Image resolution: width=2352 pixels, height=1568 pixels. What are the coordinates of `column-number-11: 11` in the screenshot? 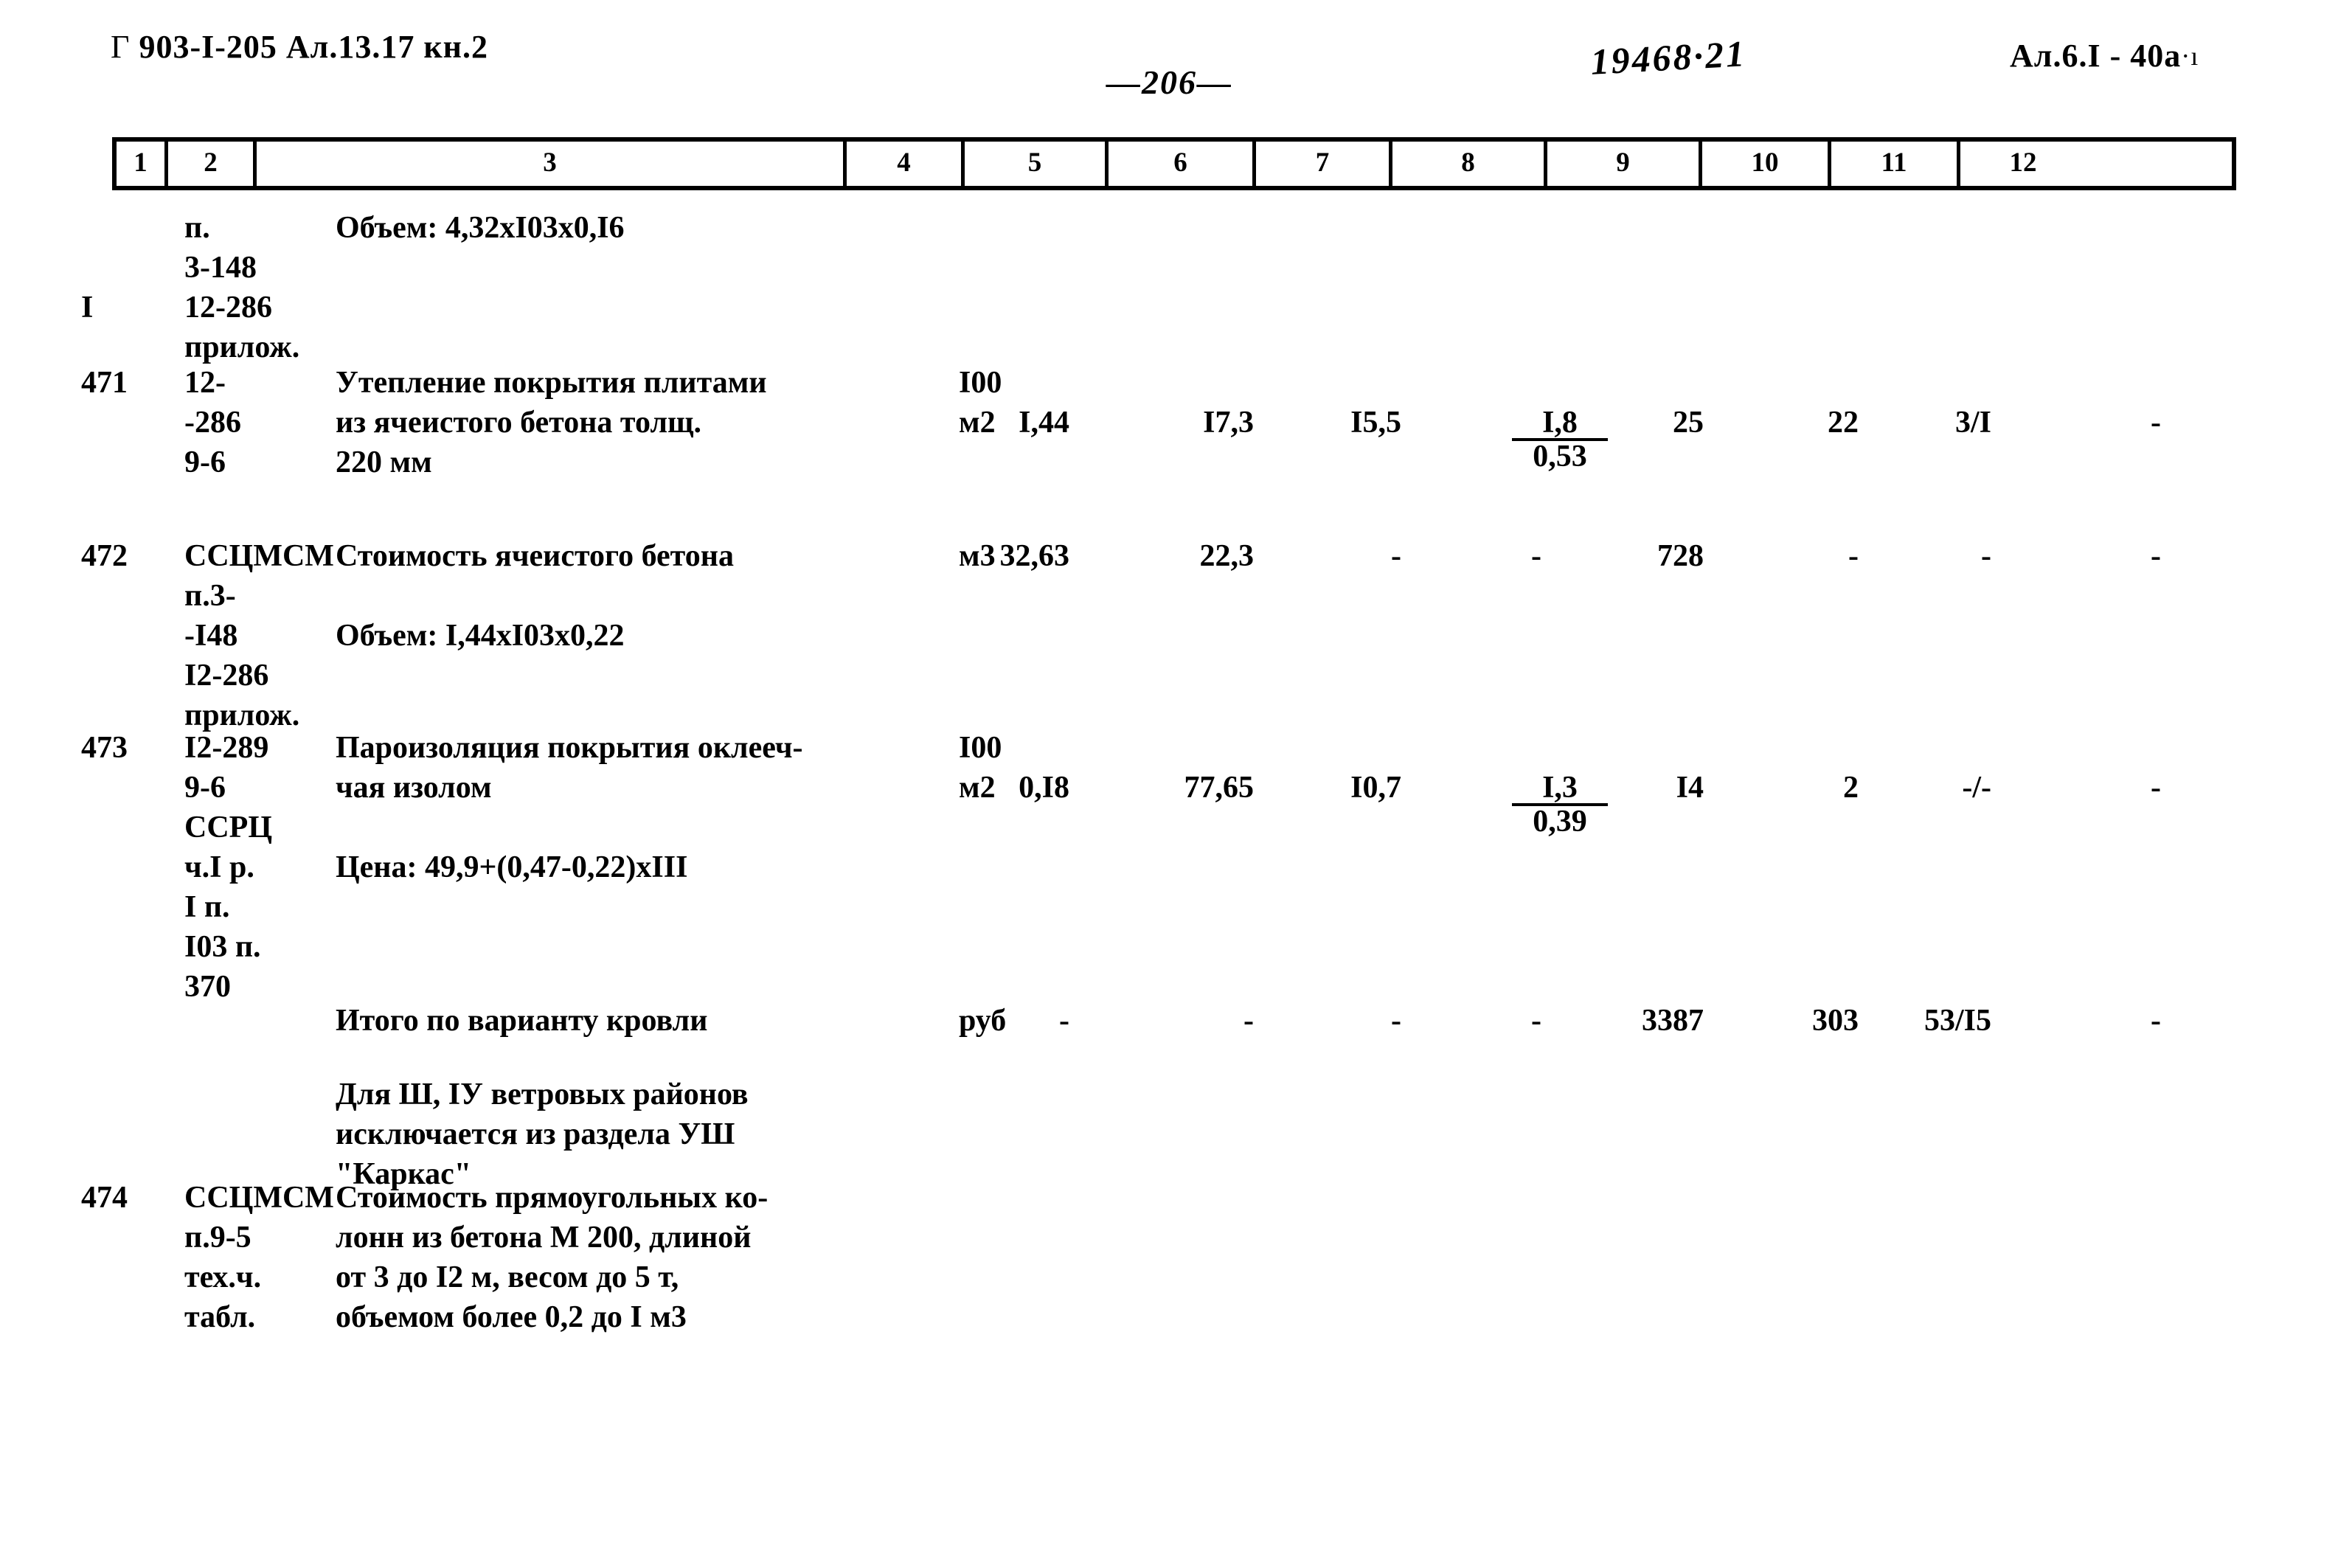 It's located at (1895, 164).